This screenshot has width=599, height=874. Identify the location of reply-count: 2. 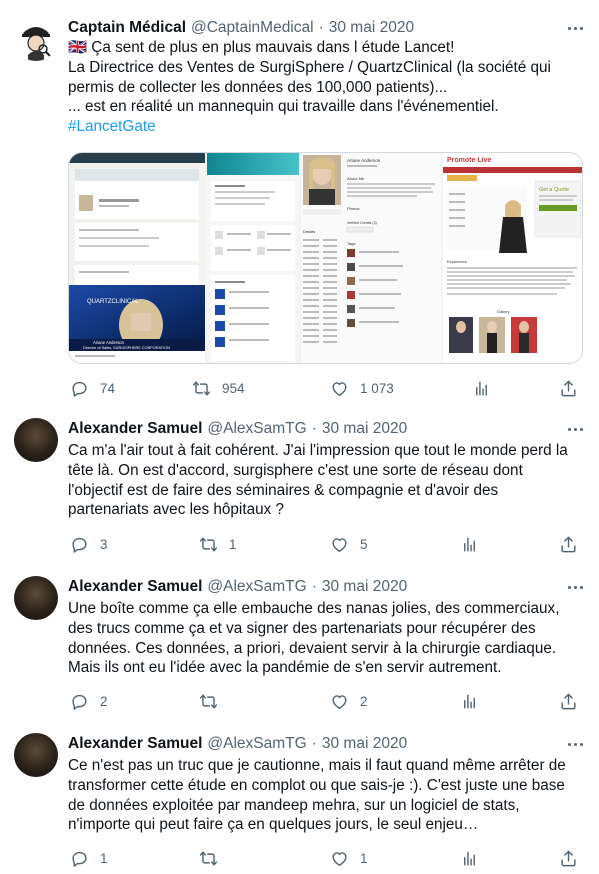
(104, 701).